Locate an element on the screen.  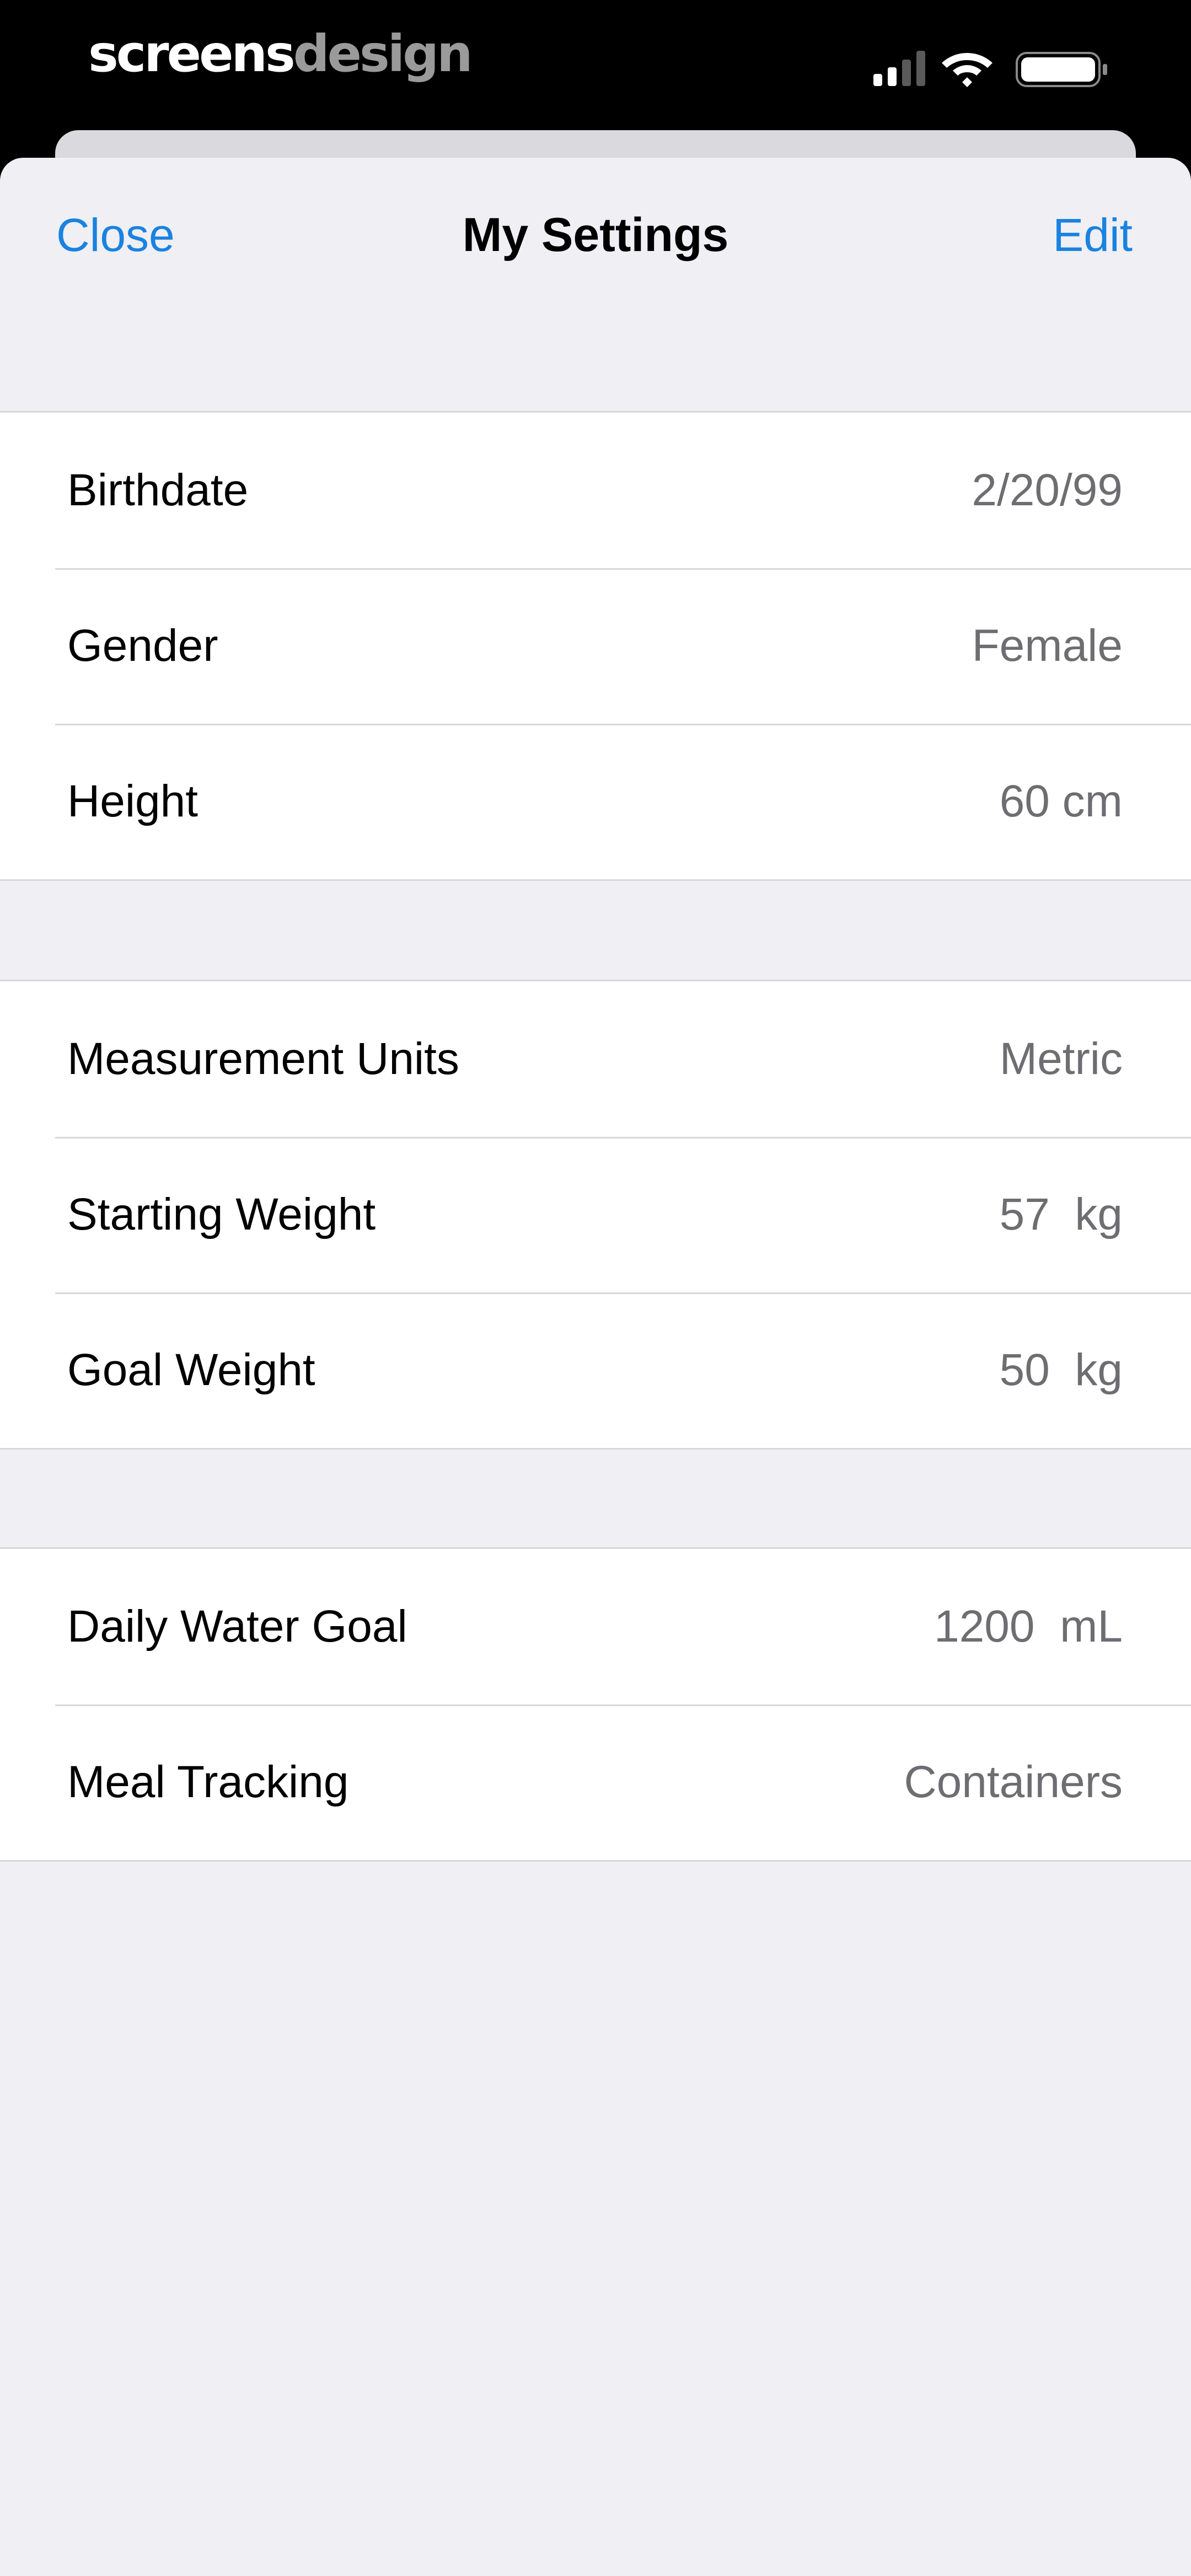
setting-label: Starting Weight is located at coordinates (221, 1214).